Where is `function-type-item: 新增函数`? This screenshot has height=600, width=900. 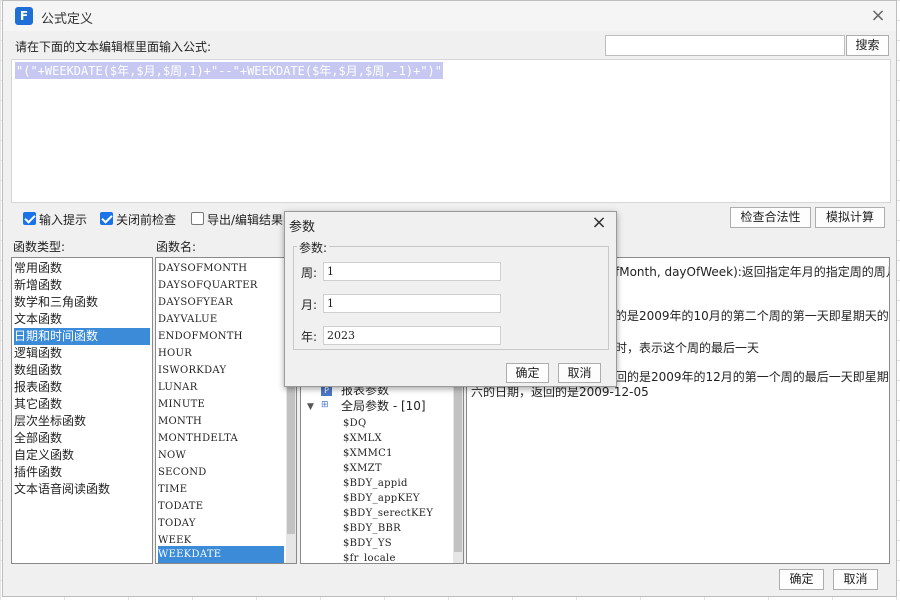
function-type-item: 新增函数 is located at coordinates (82, 285).